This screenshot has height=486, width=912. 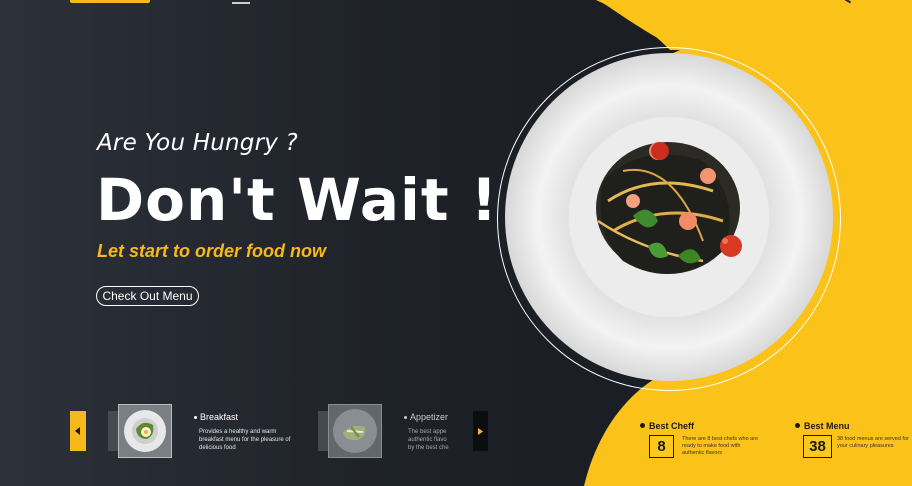 I want to click on stat-value-best-menu: 38, so click(x=817, y=446).